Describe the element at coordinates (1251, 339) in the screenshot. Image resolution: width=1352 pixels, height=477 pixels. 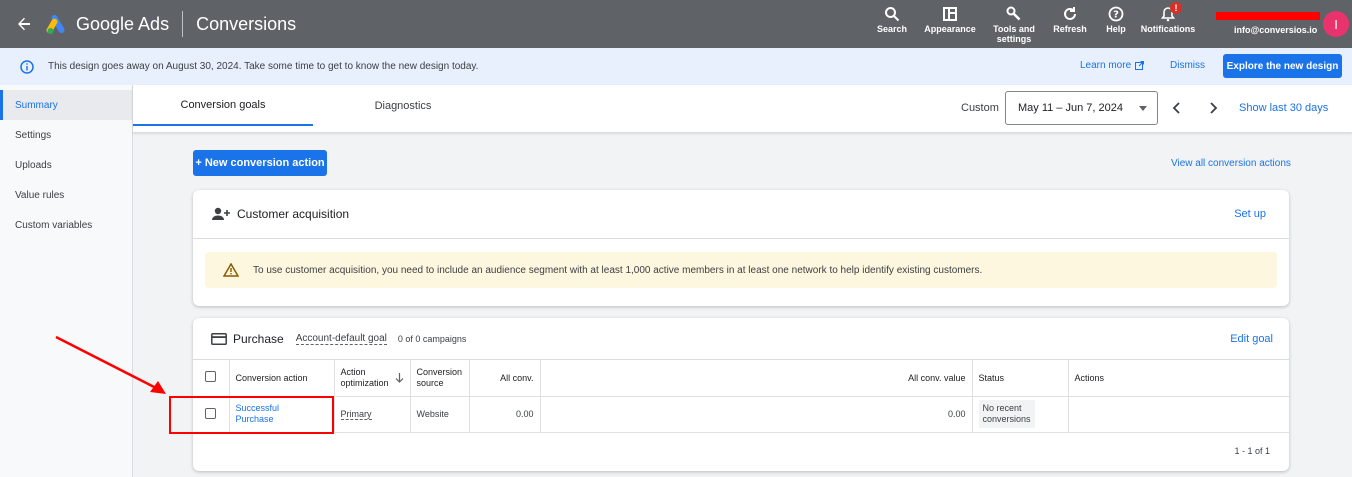
I see `edit-goal-link: Edit goal` at that location.